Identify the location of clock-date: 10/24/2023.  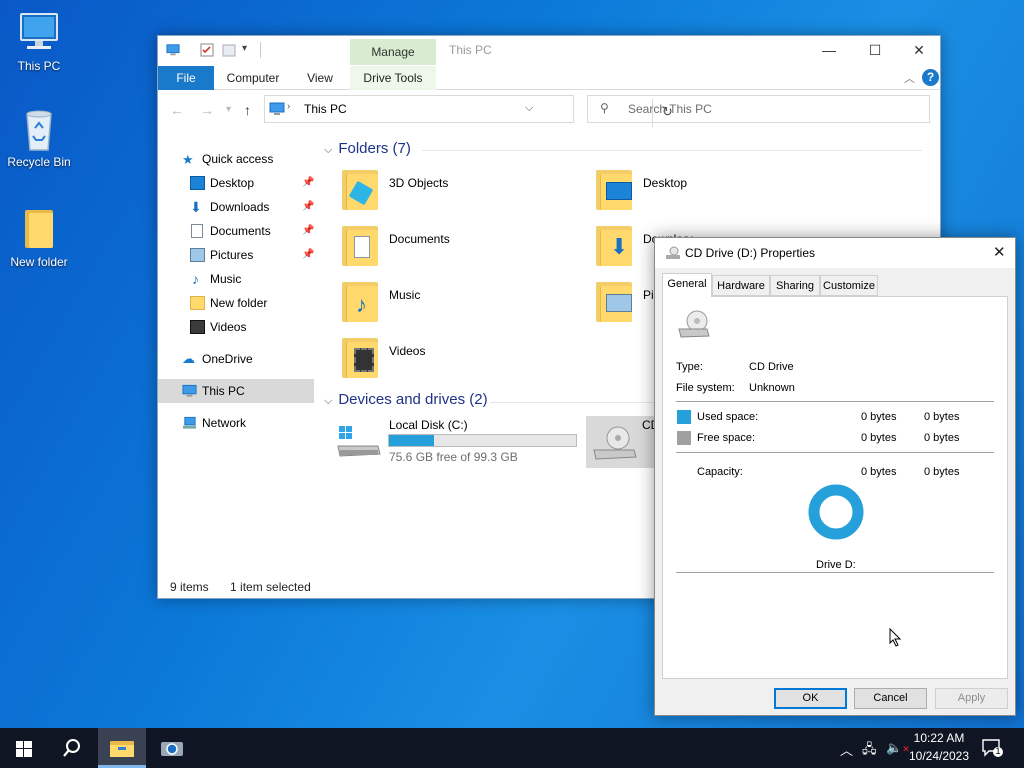
(939, 756).